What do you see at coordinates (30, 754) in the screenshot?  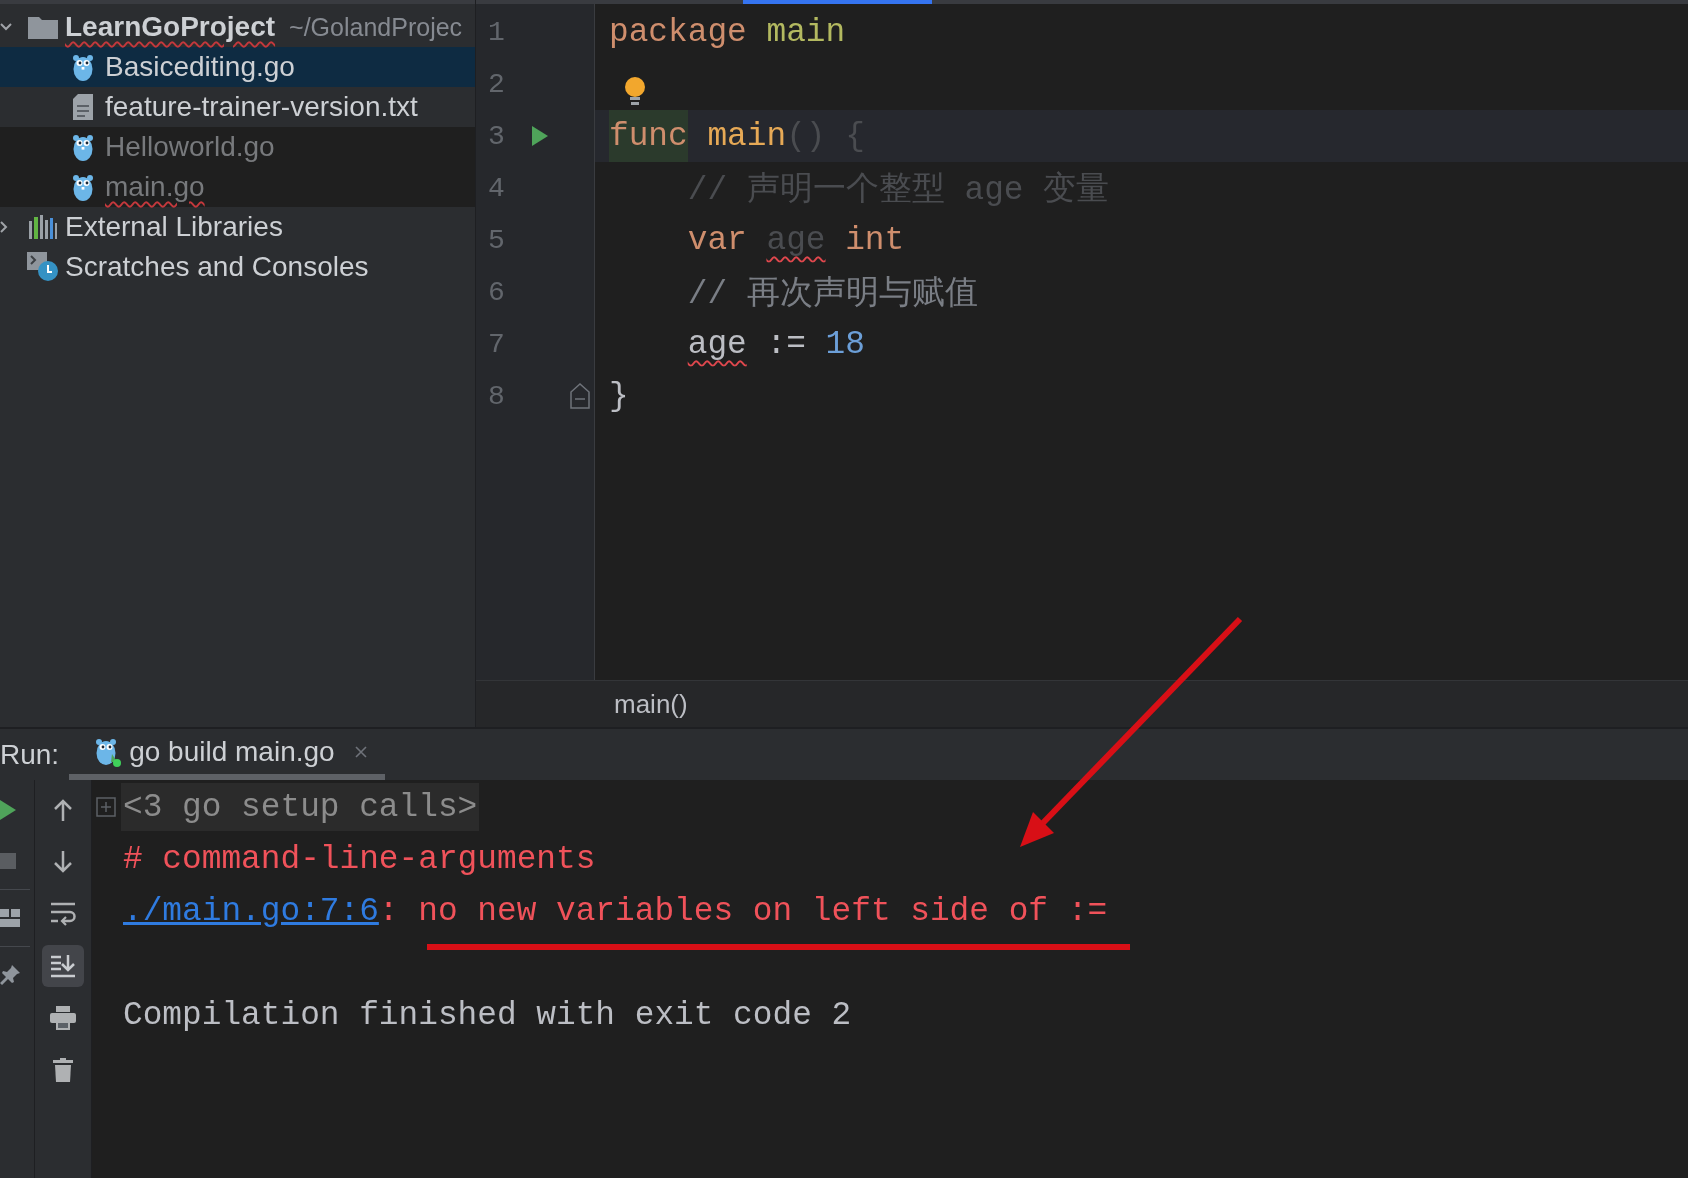 I see `panel-title: Run:` at bounding box center [30, 754].